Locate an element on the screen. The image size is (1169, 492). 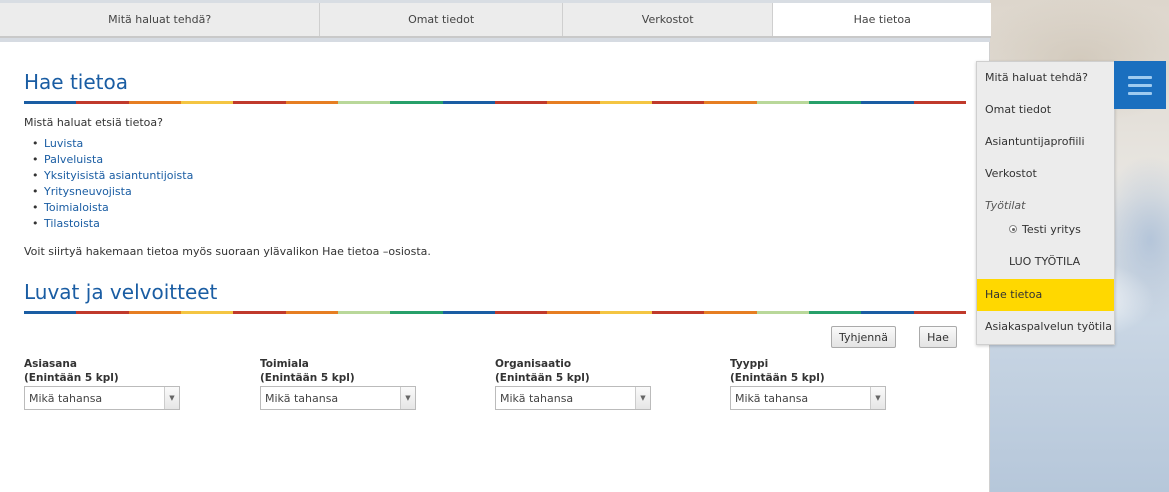
organisaatio-select: Mikä tahansa ▼ is located at coordinates (573, 398).